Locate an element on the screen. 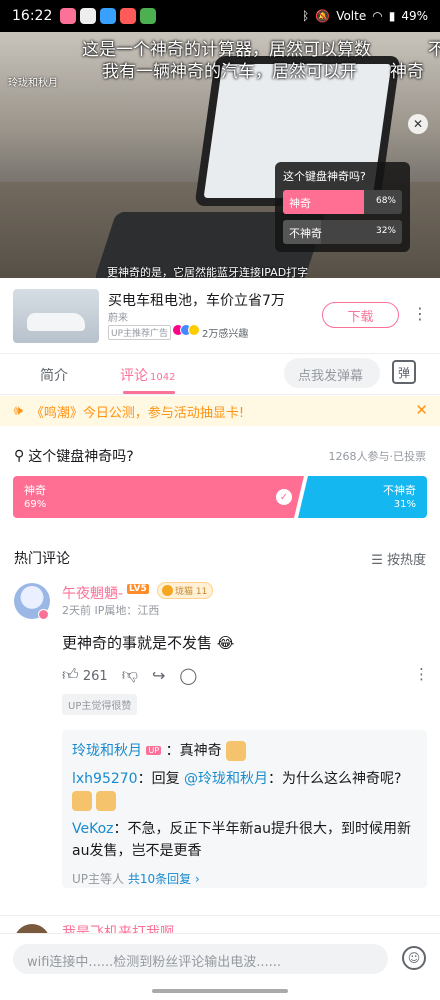 Image resolution: width=440 pixels, height=1000 pixels. comment-item: 我是飞机来打我啊 is located at coordinates (220, 924).